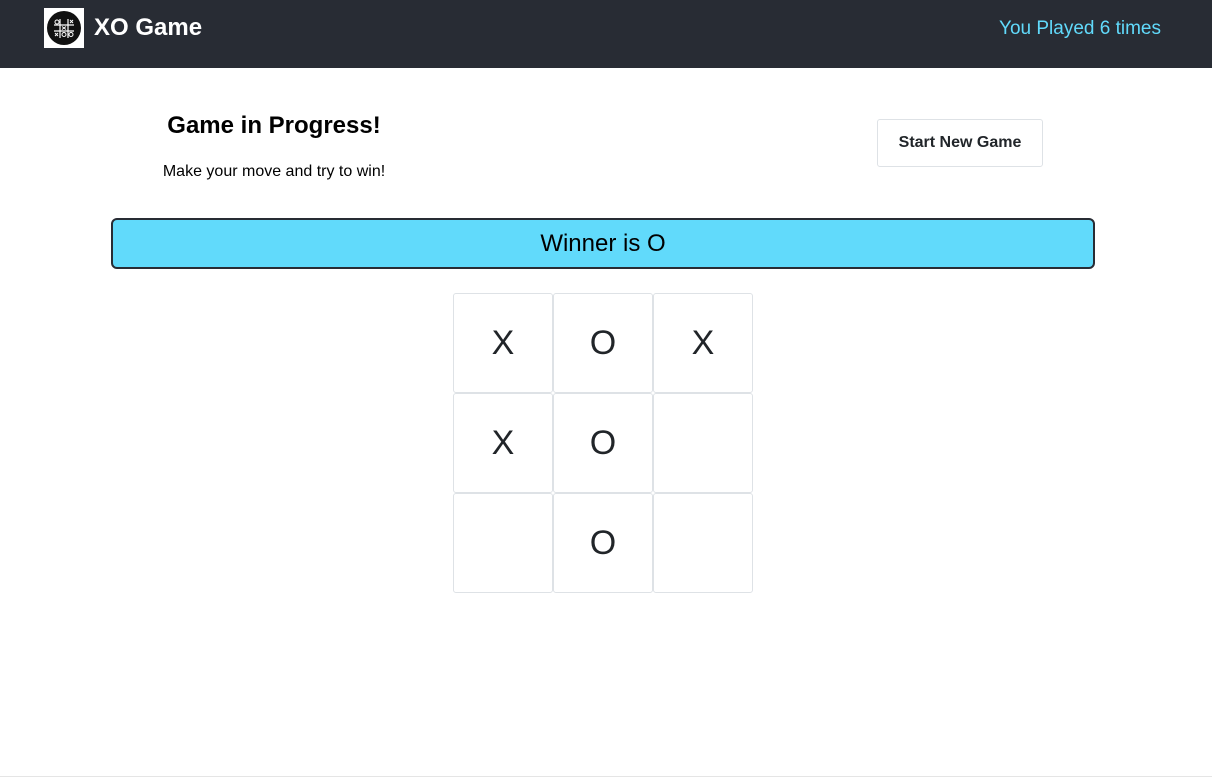 Image resolution: width=1212 pixels, height=777 pixels. I want to click on game-board: X O X X O O, so click(603, 443).